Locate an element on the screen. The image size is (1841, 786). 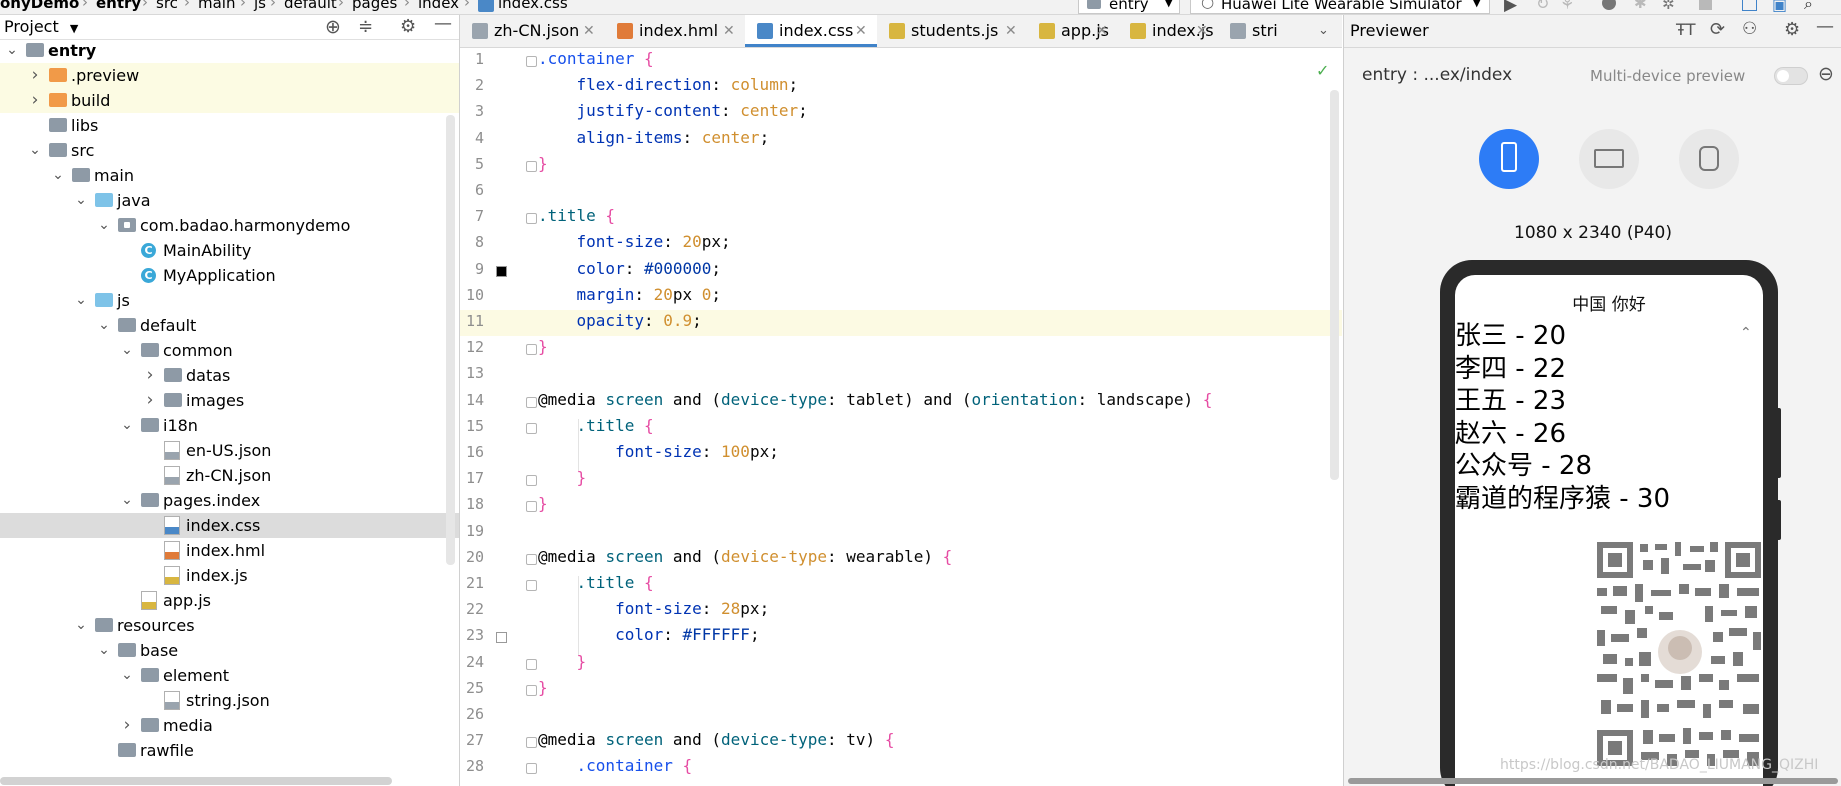
locate-file-icon: ⊕ is located at coordinates (333, 27).